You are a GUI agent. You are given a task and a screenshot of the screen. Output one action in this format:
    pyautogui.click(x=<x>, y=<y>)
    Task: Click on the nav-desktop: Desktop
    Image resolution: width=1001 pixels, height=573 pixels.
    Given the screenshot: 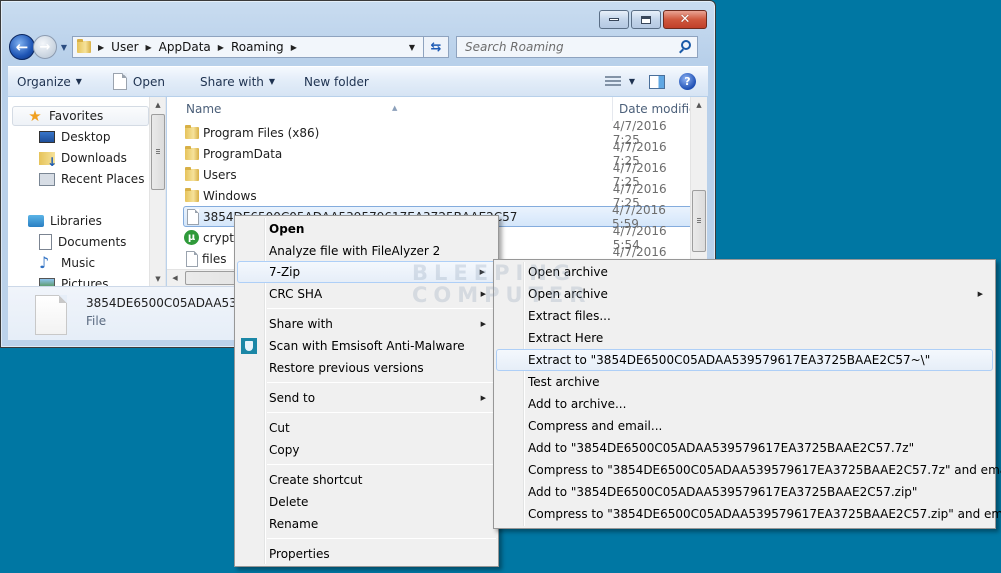 What is the action you would take?
    pyautogui.click(x=75, y=137)
    